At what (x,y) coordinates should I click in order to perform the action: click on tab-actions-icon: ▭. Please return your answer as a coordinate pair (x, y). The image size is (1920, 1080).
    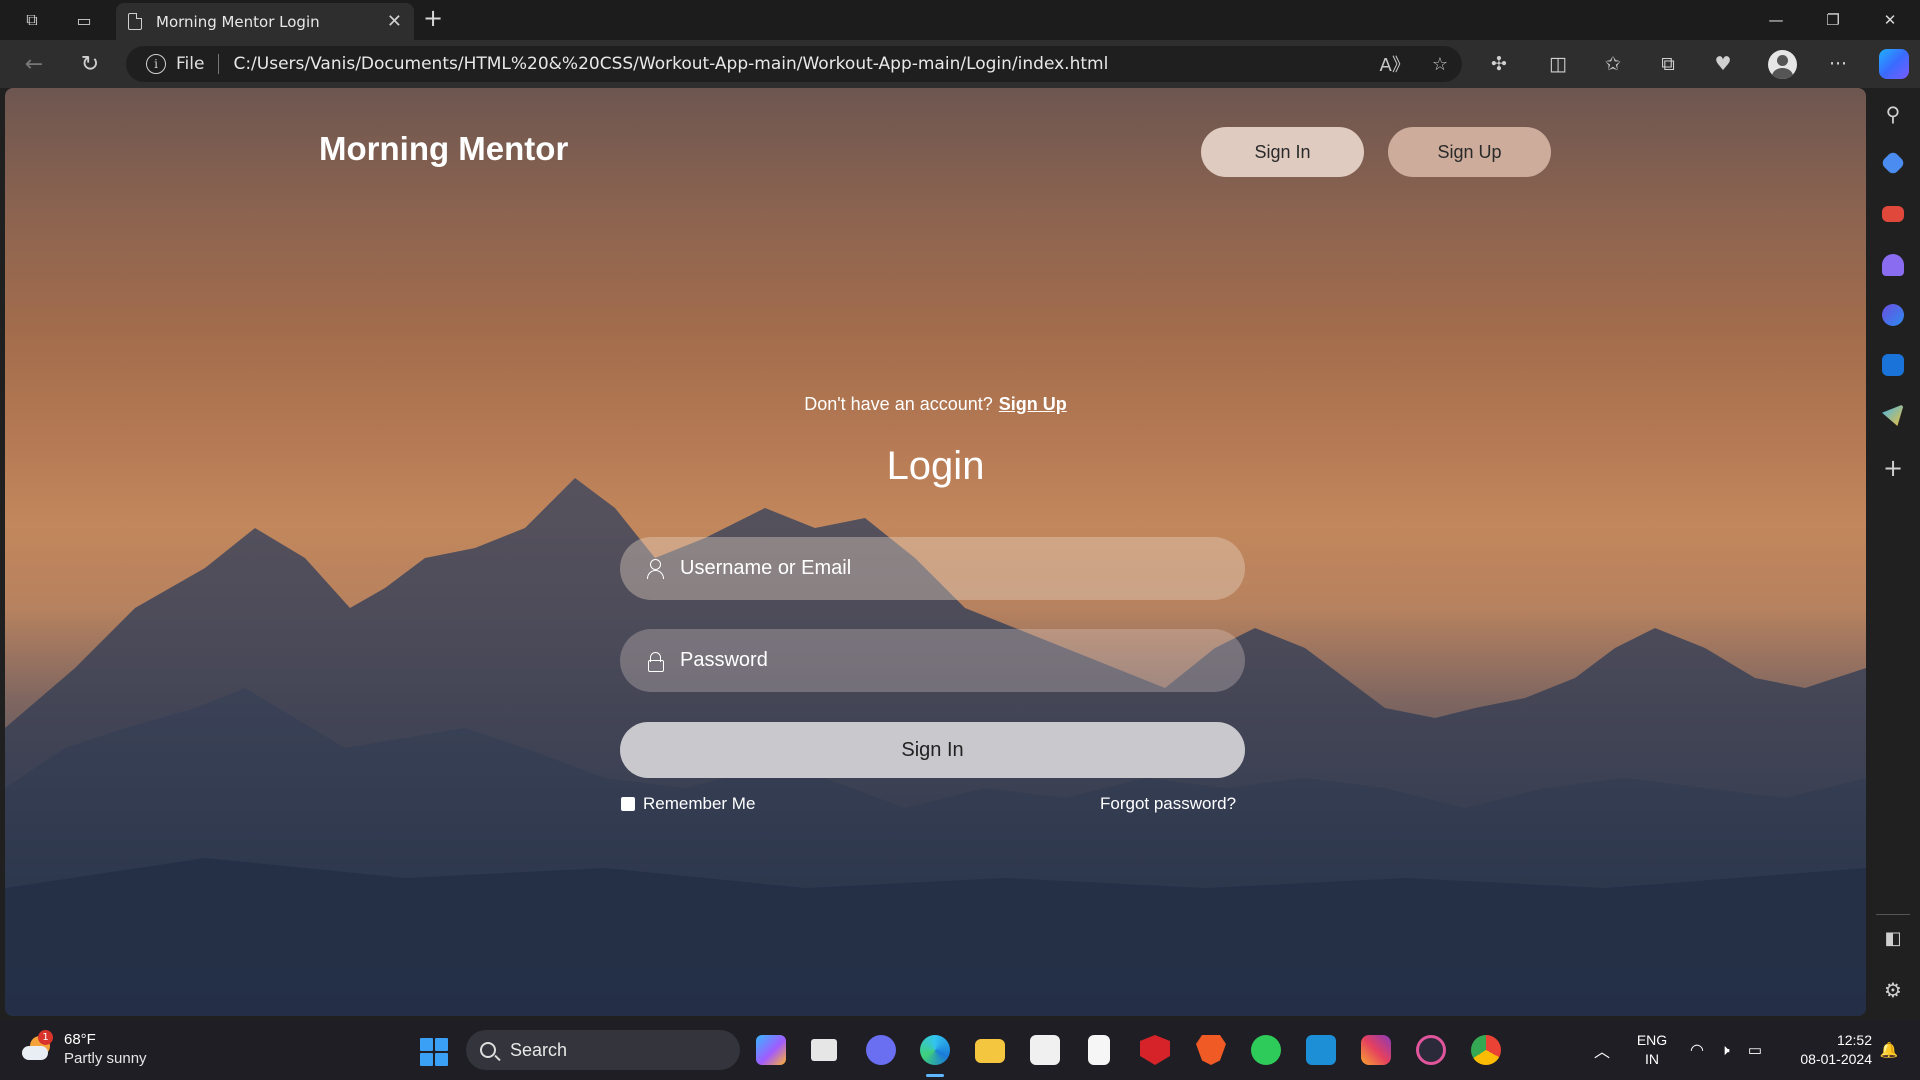
    Looking at the image, I should click on (84, 20).